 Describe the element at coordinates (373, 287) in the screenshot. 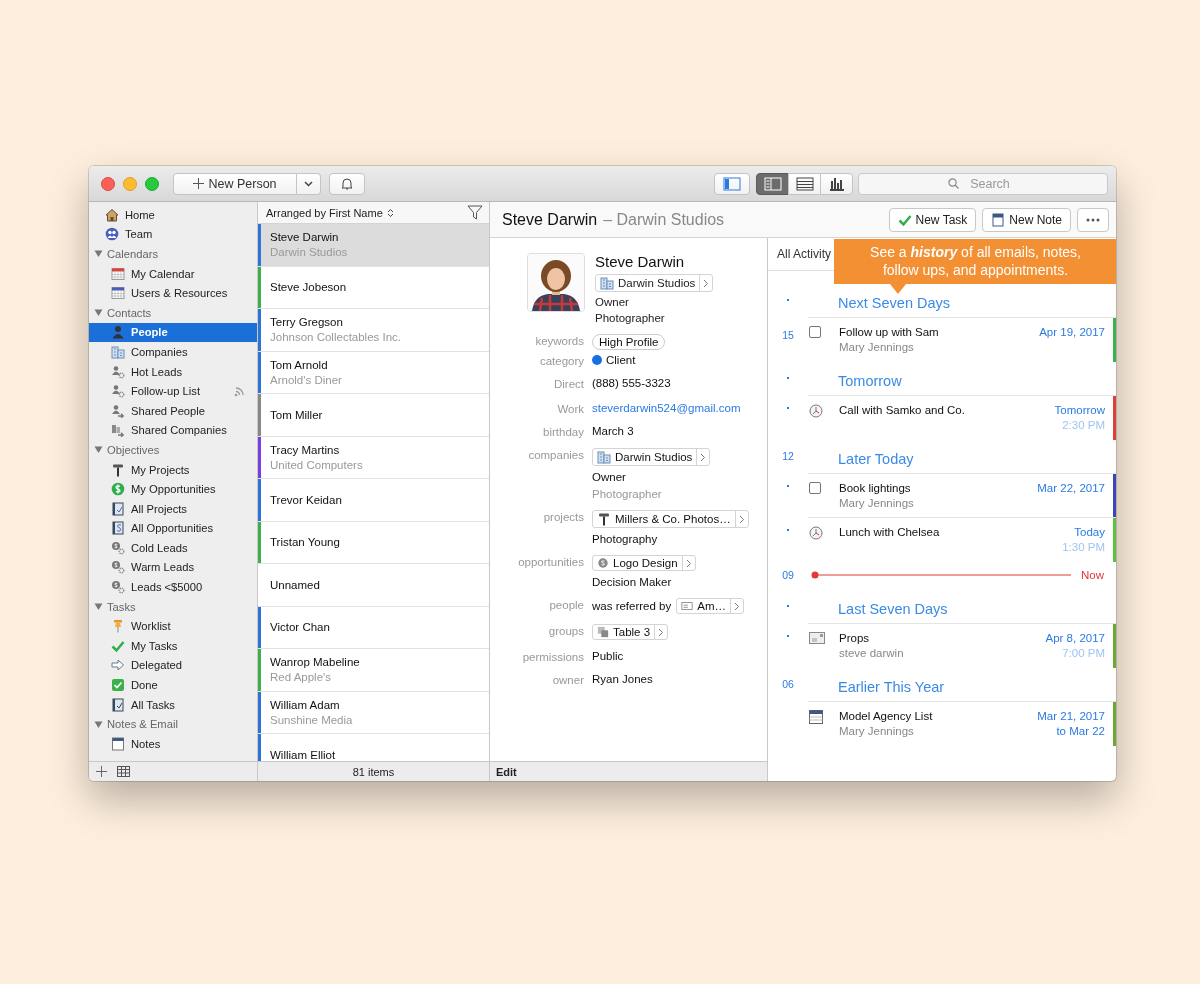

I see `contact-item: Steve Jobeson` at that location.